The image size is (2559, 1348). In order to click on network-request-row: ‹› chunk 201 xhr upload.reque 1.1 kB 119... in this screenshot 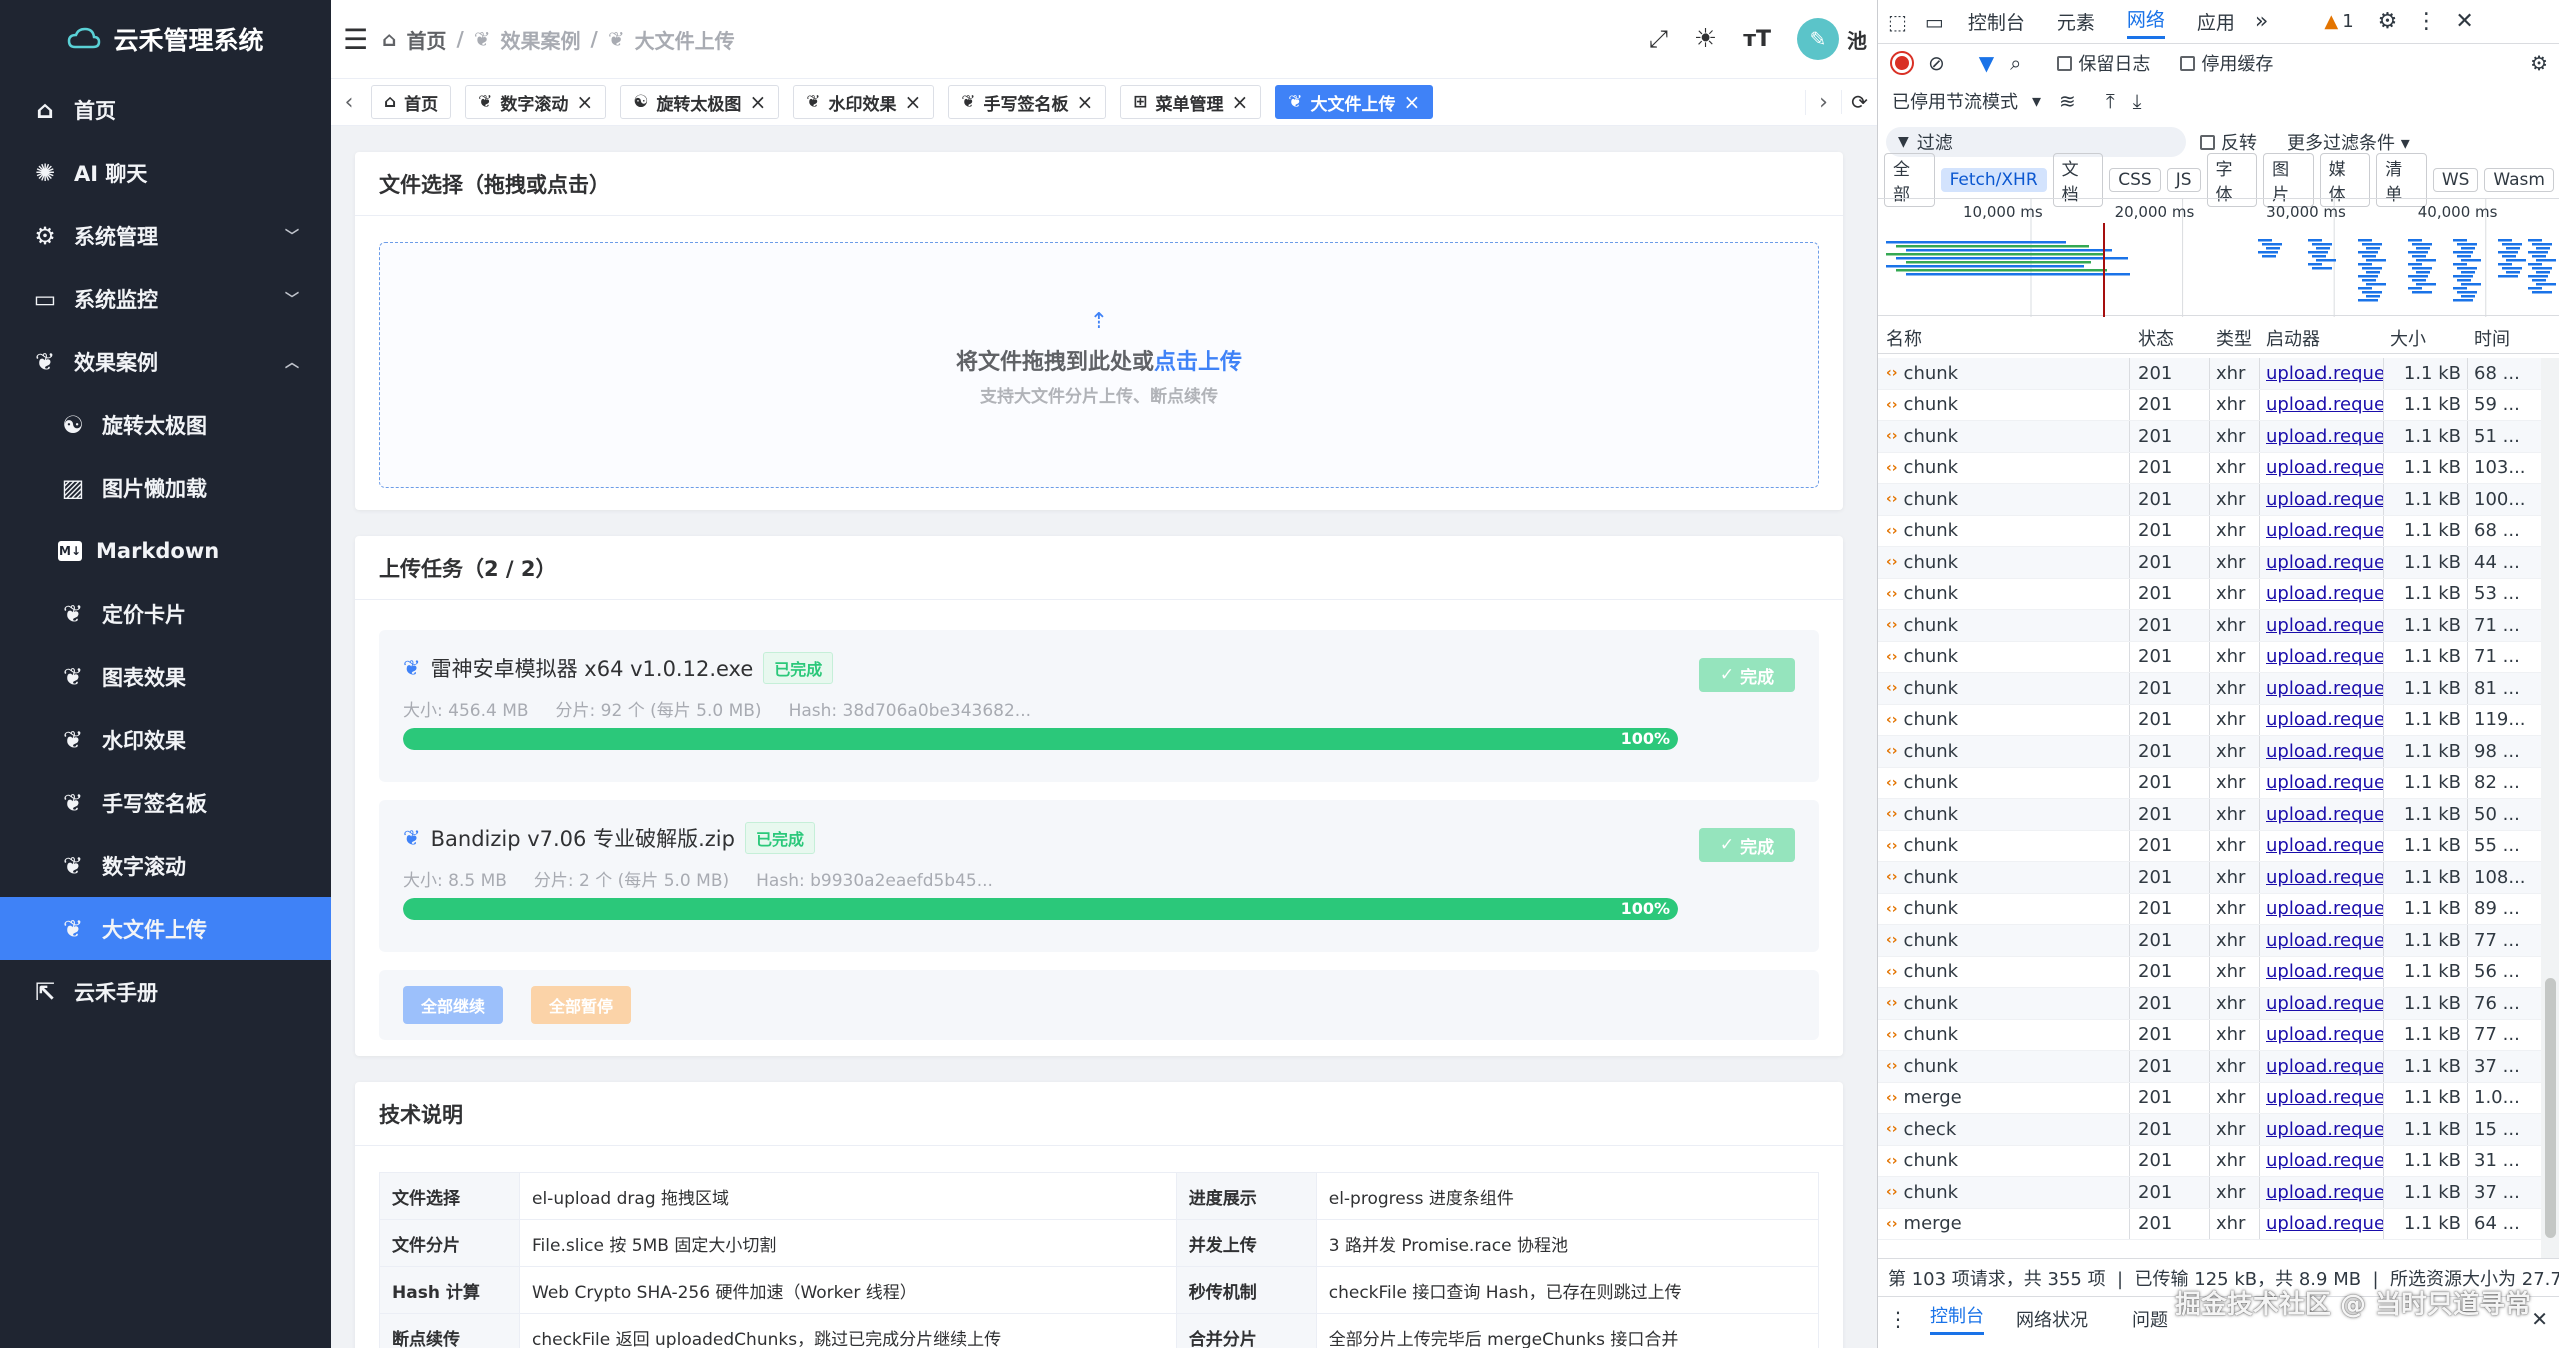, I will do `click(2209, 720)`.